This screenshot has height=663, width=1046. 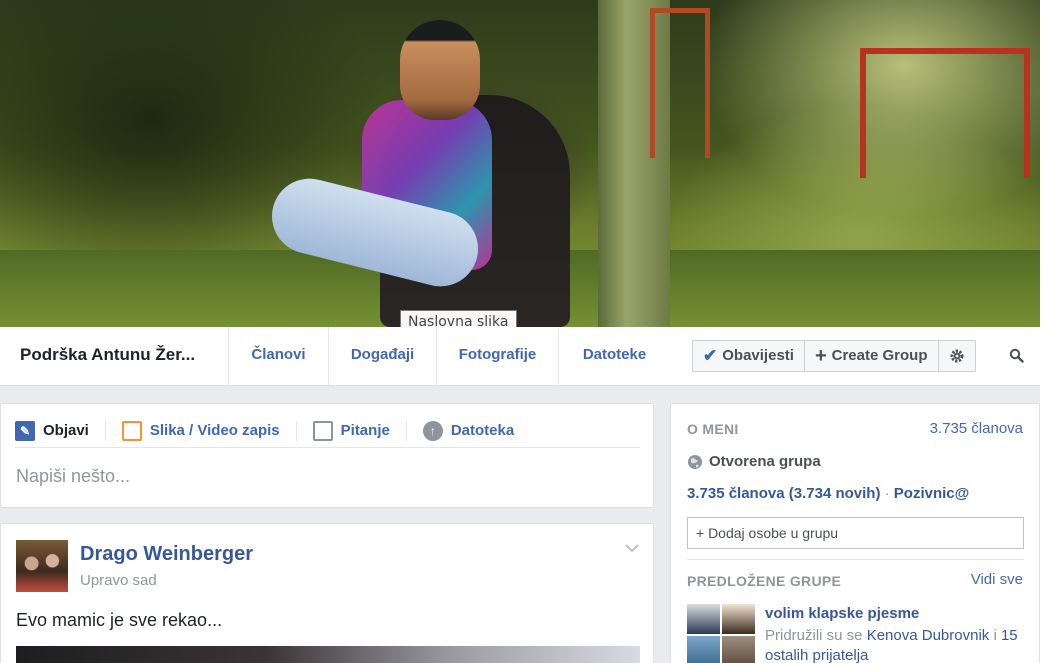 I want to click on pencil-icon: ✎, so click(x=25, y=430).